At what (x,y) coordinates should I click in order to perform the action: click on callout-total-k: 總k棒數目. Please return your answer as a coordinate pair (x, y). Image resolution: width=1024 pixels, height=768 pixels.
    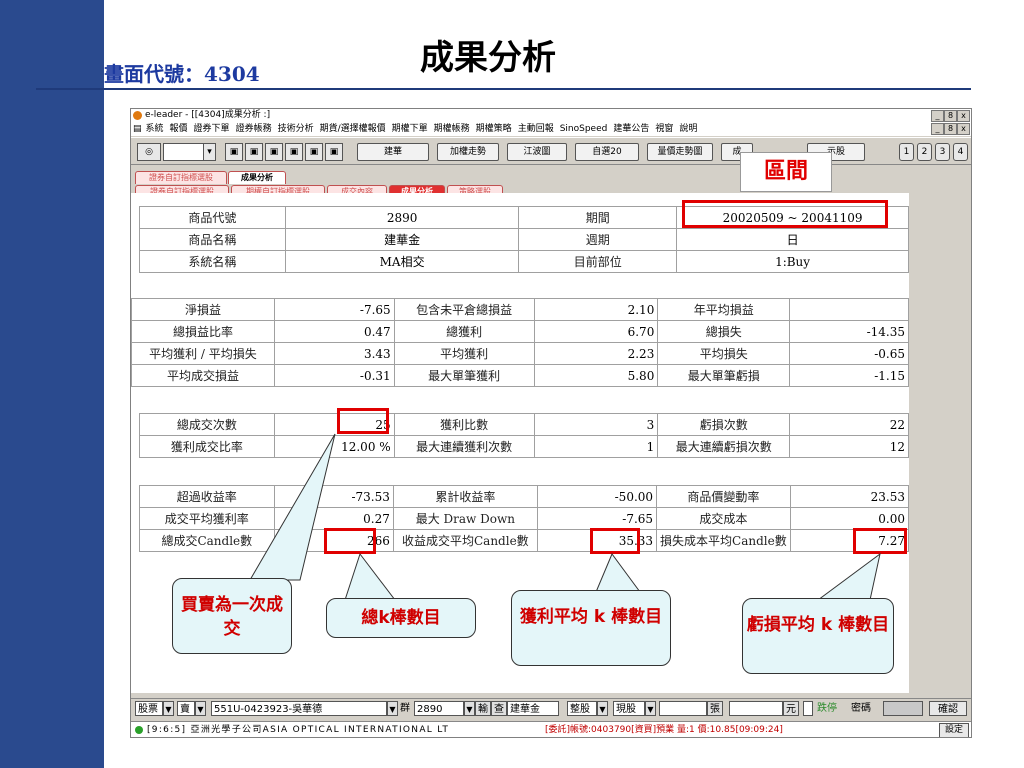
    Looking at the image, I should click on (401, 618).